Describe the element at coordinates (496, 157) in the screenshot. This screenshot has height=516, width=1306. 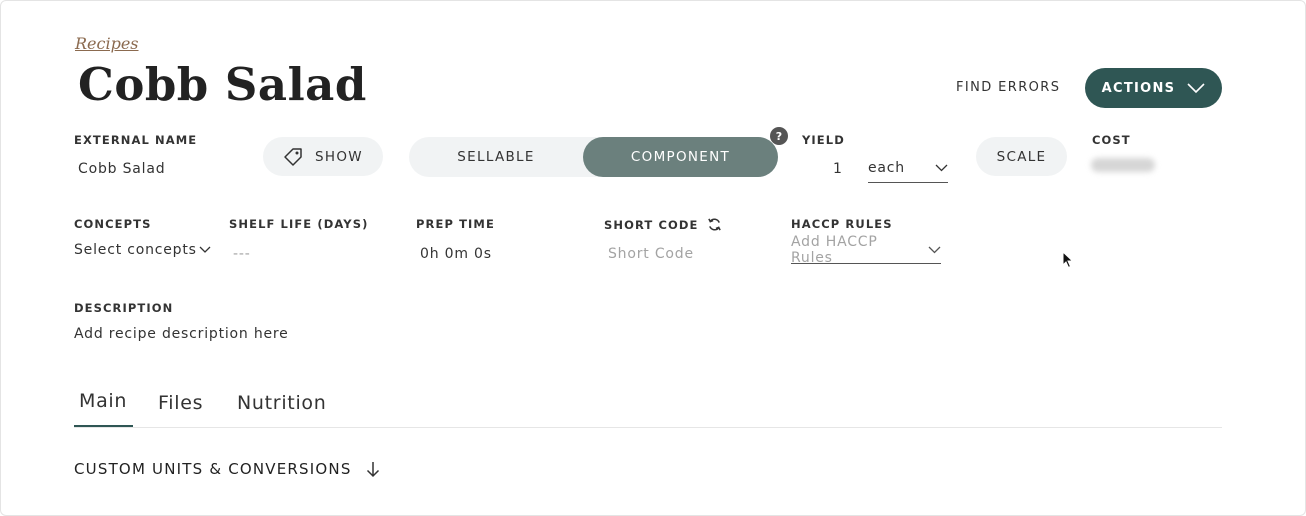
I see `sellable-option: SELLABLE` at that location.